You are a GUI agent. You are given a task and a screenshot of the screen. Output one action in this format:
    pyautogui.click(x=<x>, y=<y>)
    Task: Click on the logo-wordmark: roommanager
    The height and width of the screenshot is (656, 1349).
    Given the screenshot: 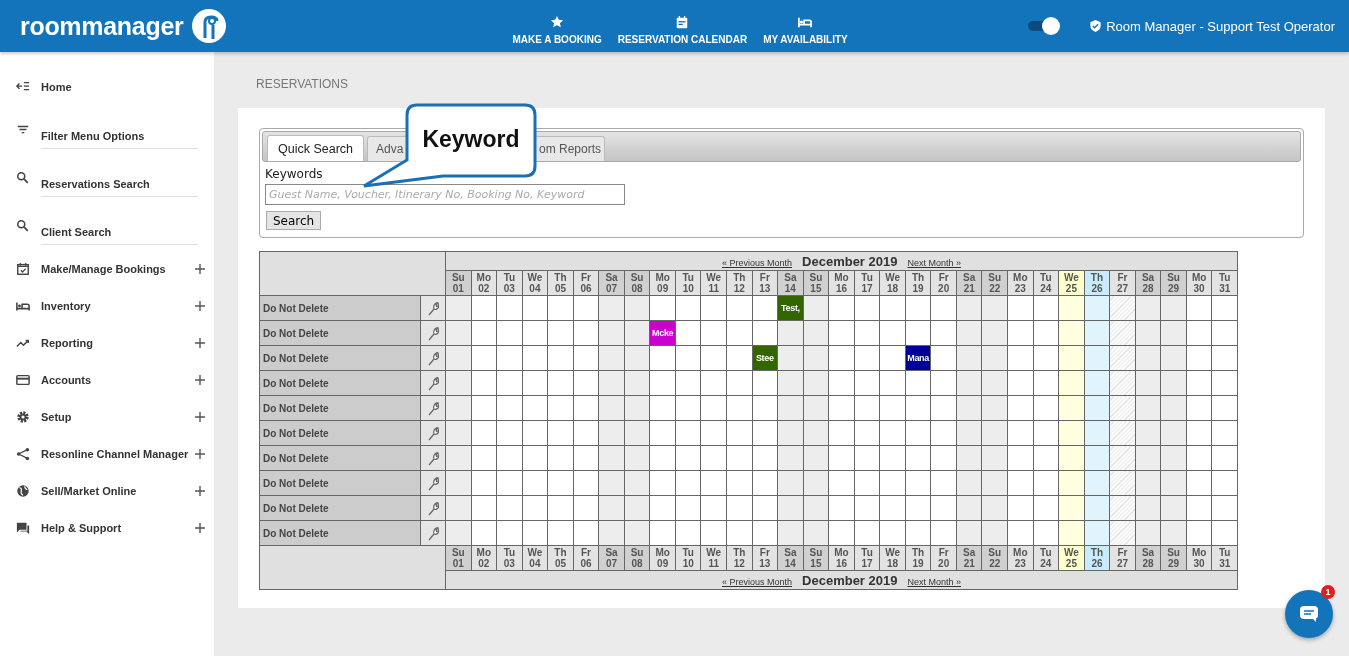 What is the action you would take?
    pyautogui.click(x=102, y=26)
    